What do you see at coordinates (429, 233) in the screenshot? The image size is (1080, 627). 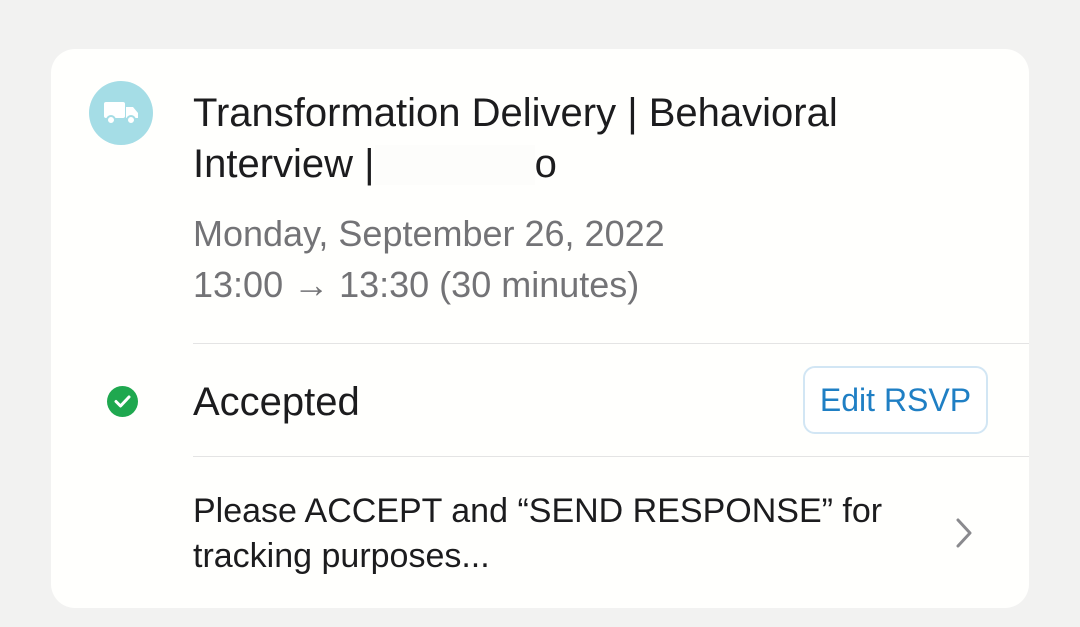 I see `event-date: Monday, September 26, 2022` at bounding box center [429, 233].